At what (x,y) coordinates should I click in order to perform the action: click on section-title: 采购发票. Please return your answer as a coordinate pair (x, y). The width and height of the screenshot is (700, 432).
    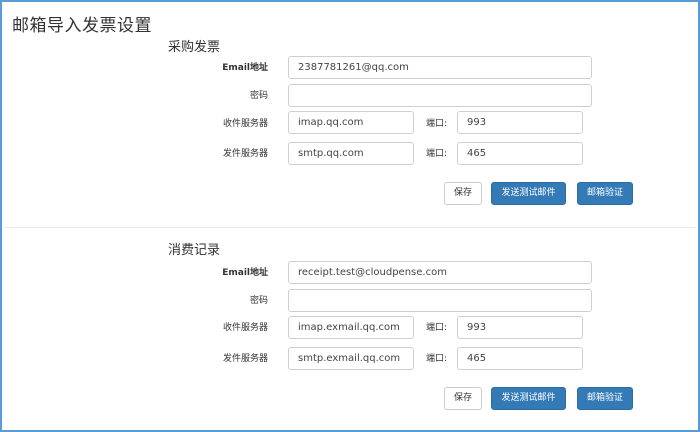
    Looking at the image, I should click on (194, 47).